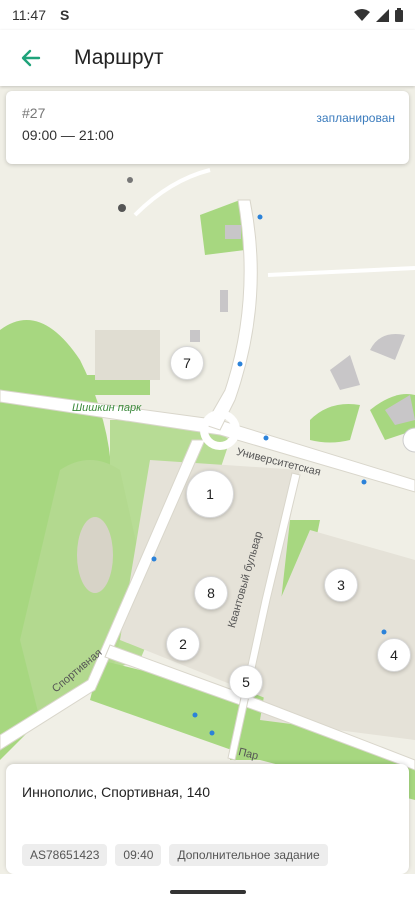 The image size is (415, 900). I want to click on route-marker: 4, so click(394, 655).